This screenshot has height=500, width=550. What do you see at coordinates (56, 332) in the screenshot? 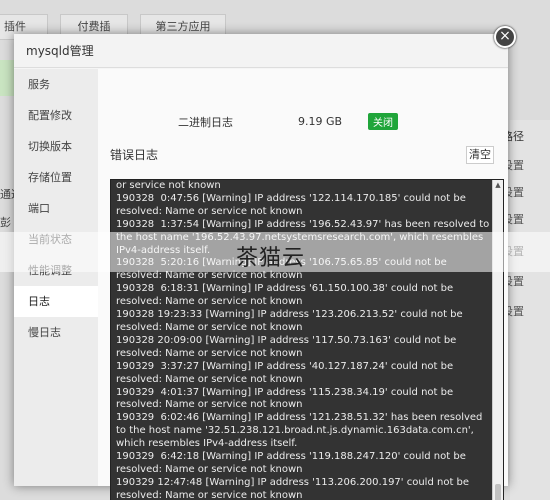
I see `nav-item-slow-log: 慢日志` at bounding box center [56, 332].